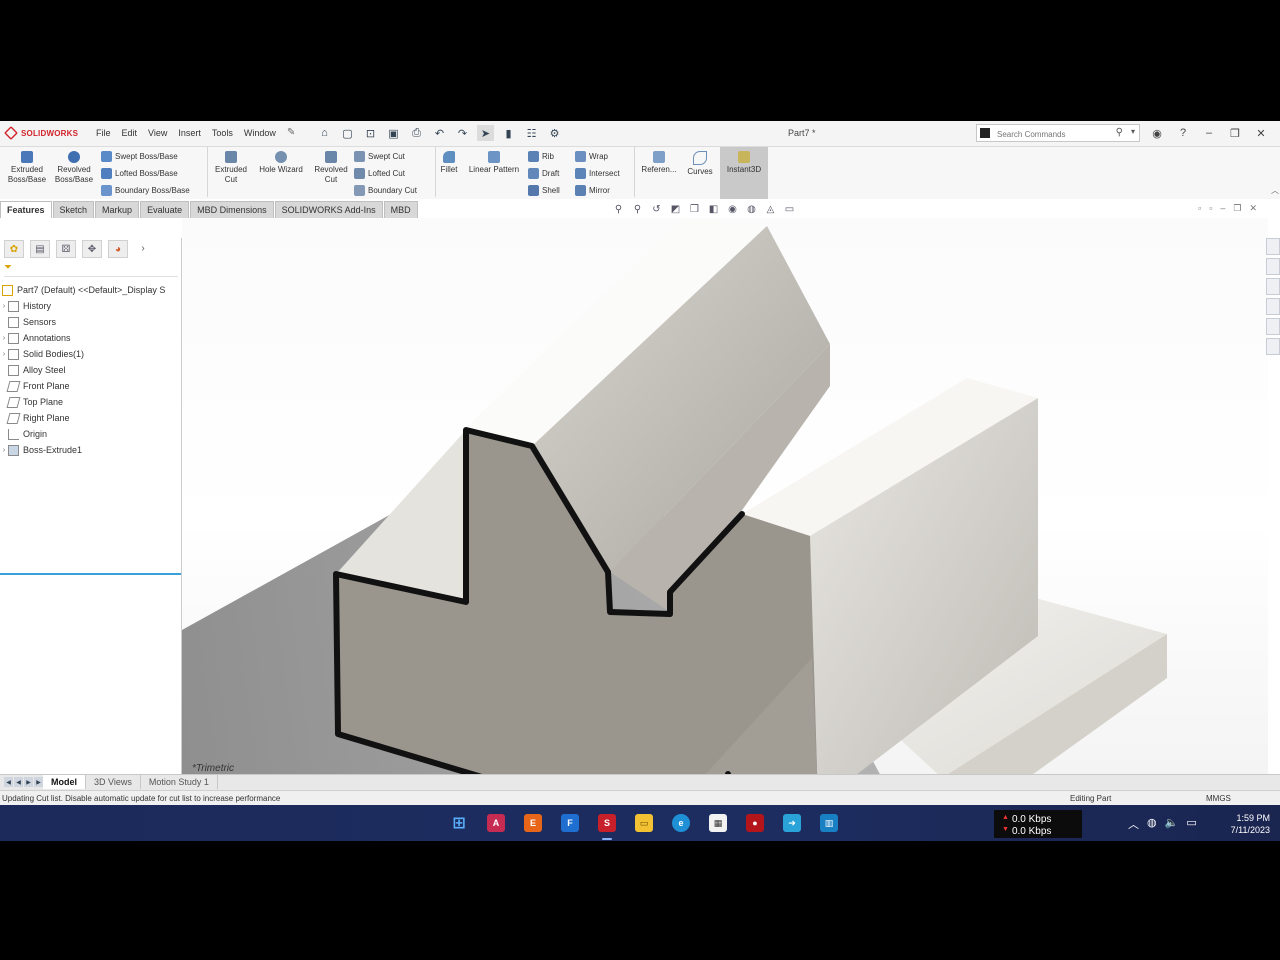  What do you see at coordinates (90, 418) in the screenshot?
I see `tree-item-right-plane: Right Plane` at bounding box center [90, 418].